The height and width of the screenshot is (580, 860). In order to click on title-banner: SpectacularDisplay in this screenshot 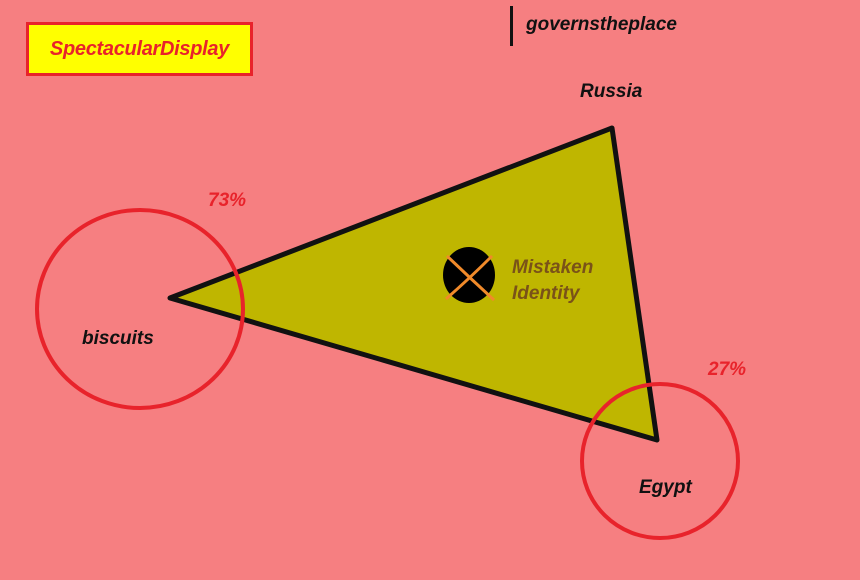, I will do `click(139, 49)`.